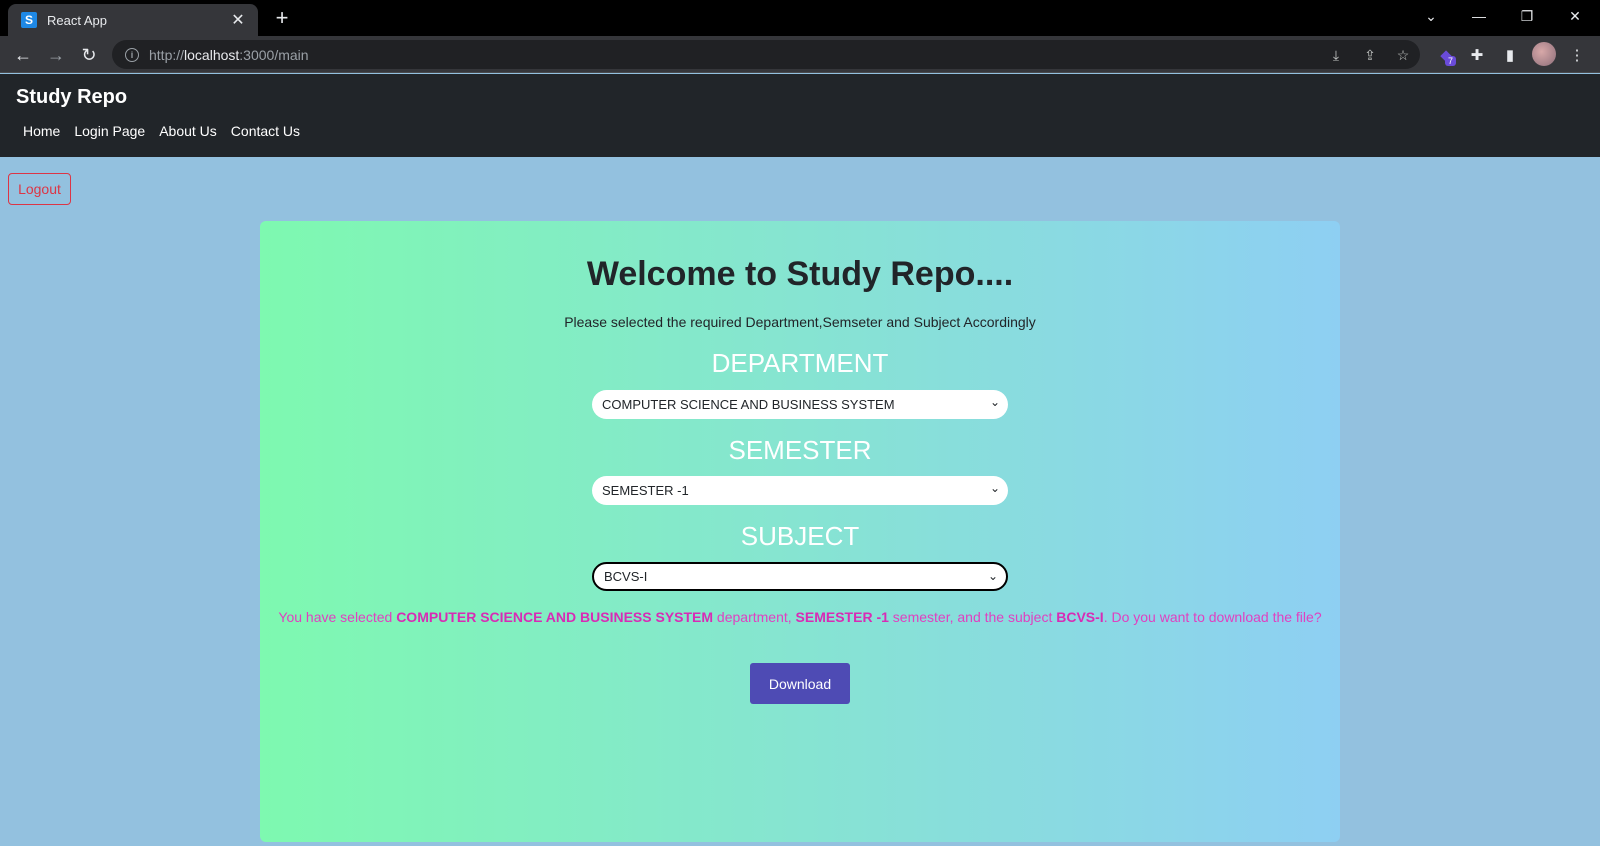 The image size is (1600, 846). Describe the element at coordinates (132, 54) in the screenshot. I see `site-info-icon: i` at that location.